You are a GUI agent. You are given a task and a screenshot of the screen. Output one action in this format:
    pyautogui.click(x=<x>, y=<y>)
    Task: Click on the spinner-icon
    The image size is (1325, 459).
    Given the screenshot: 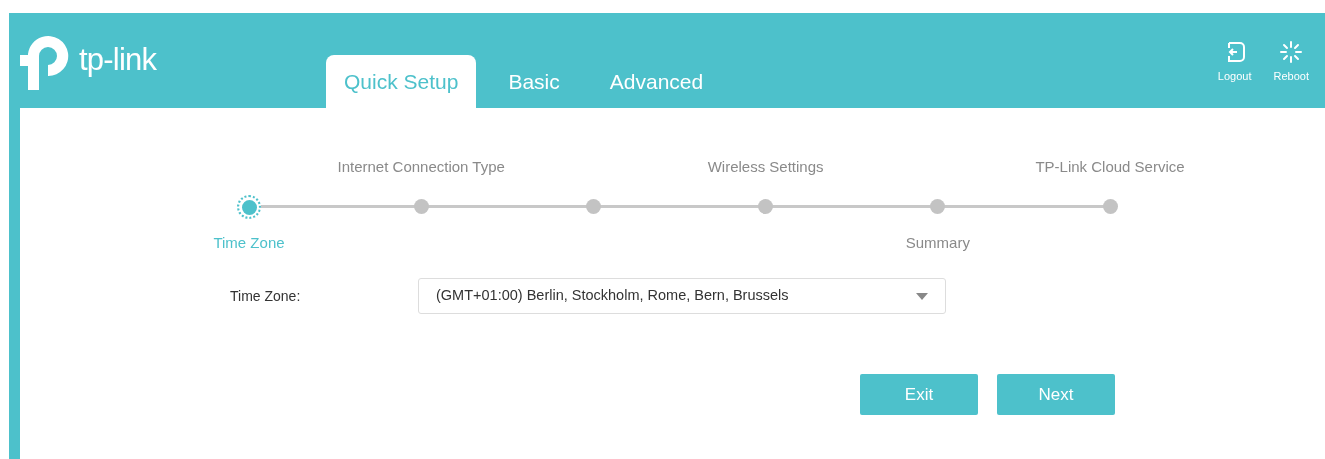 What is the action you would take?
    pyautogui.click(x=1291, y=52)
    